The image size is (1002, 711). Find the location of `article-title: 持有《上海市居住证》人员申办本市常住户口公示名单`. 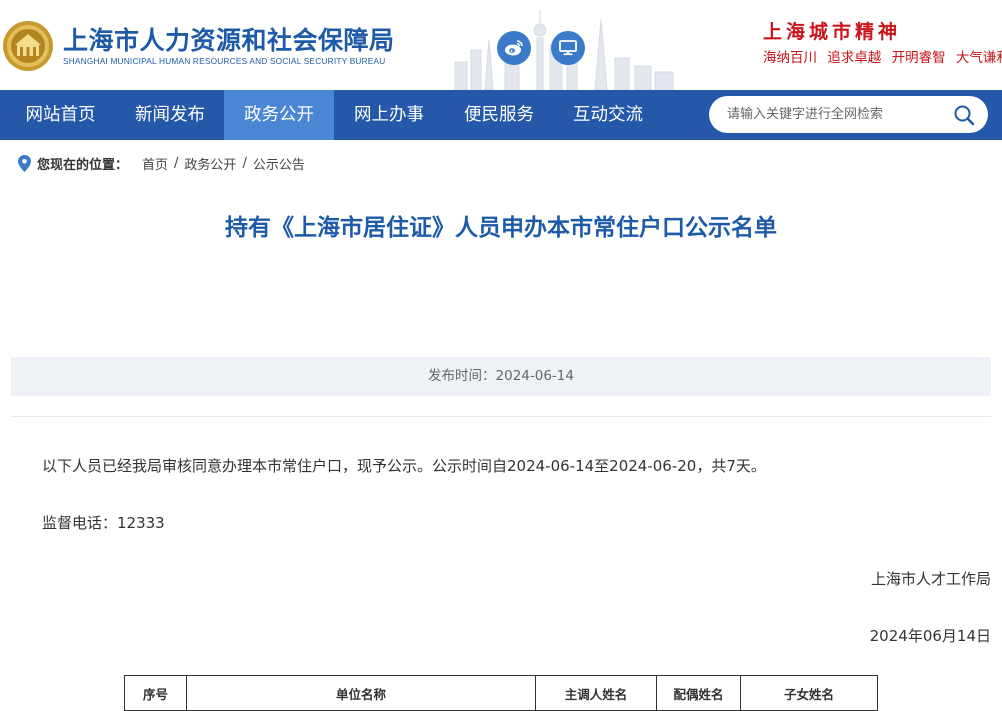

article-title: 持有《上海市居住证》人员申办本市常住户口公示名单 is located at coordinates (501, 228).